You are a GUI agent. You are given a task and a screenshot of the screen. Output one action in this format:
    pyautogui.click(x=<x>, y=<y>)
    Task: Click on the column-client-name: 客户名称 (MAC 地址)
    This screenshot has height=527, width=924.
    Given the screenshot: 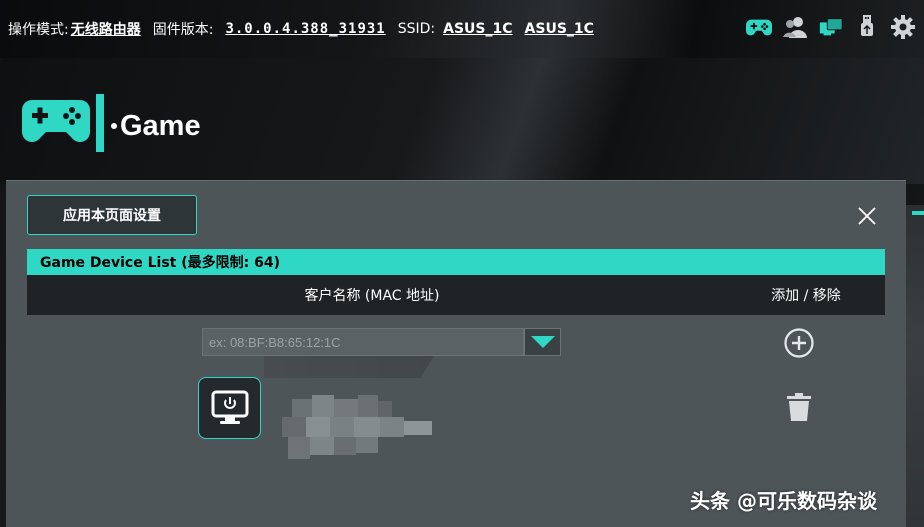 What is the action you would take?
    pyautogui.click(x=372, y=296)
    